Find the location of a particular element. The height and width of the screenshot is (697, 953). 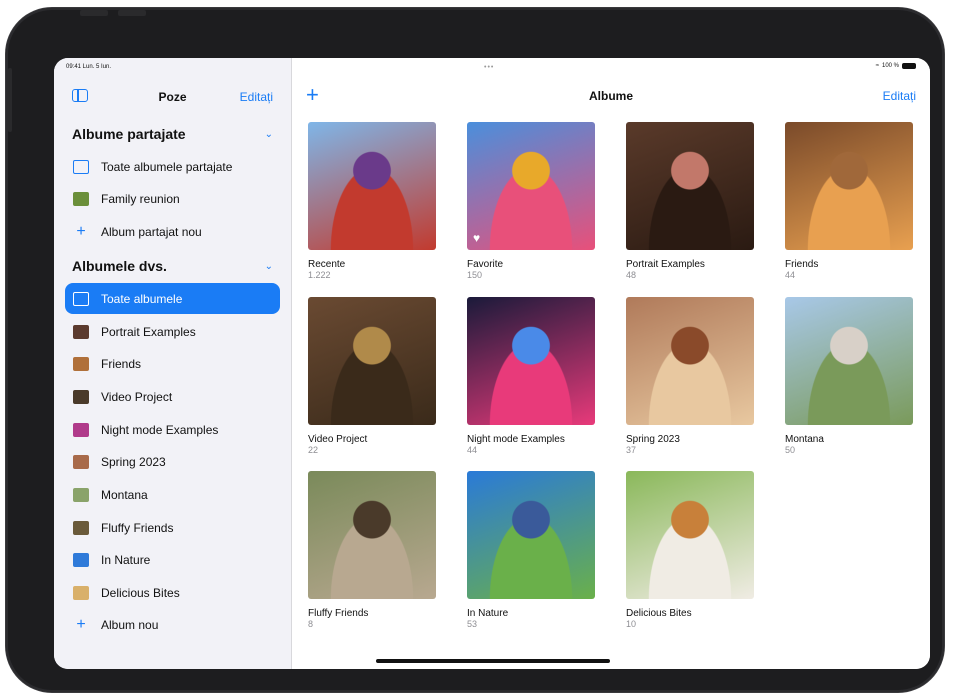

section-shared-albums: Albume partajate is located at coordinates (129, 134).